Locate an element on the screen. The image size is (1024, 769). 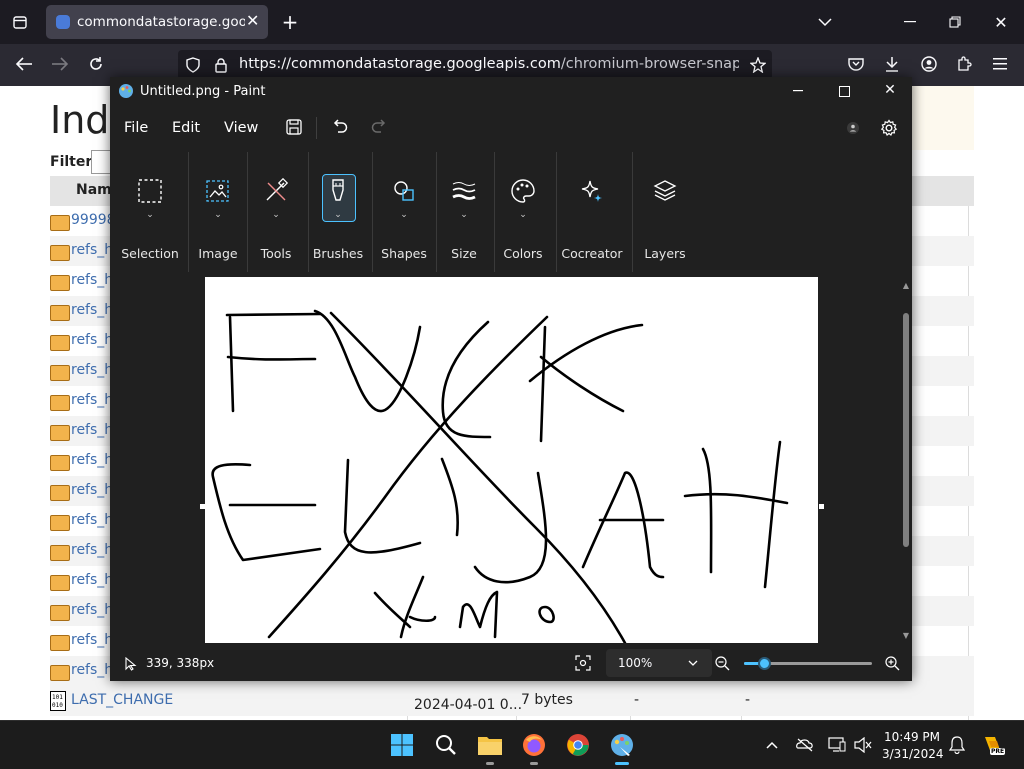
save-icon is located at coordinates (294, 127).